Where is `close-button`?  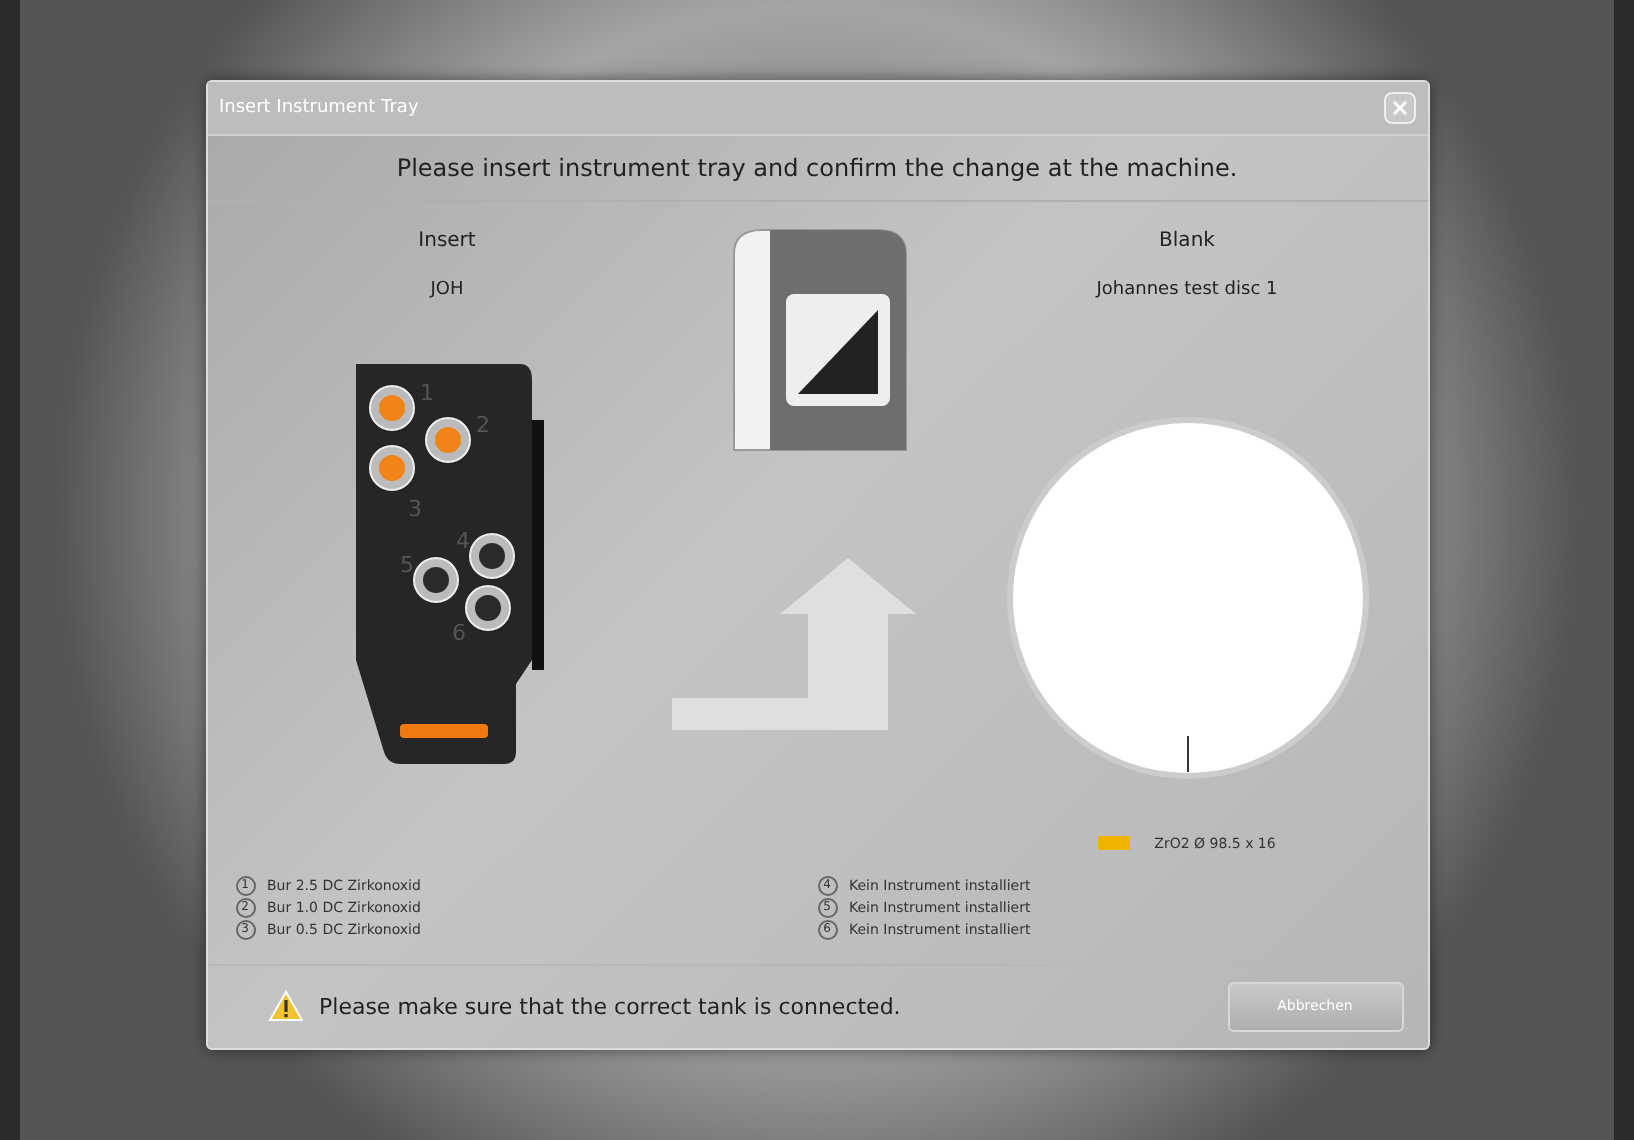
close-button is located at coordinates (1399, 108).